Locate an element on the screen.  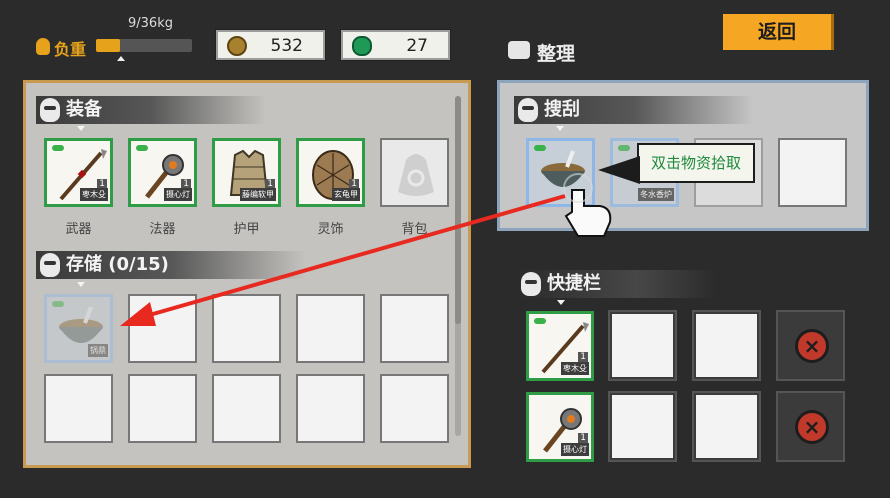
tooltip-pointer-arrow-icon is located at coordinates (619, 170).